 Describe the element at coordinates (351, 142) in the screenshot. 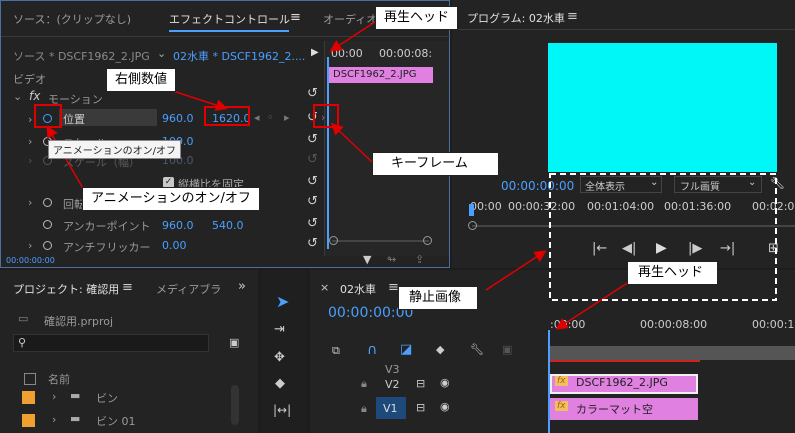

I see `arrow-keyframe` at that location.